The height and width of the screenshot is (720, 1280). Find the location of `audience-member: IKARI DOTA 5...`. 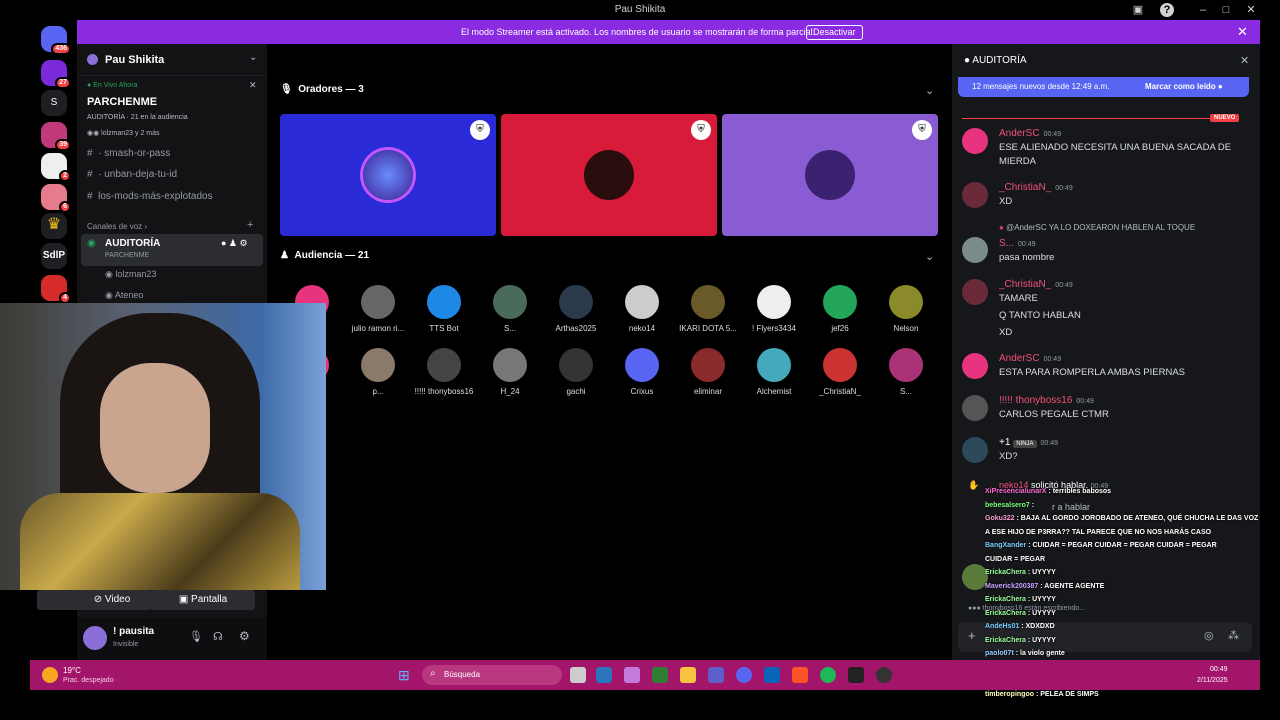

audience-member: IKARI DOTA 5... is located at coordinates (708, 309).